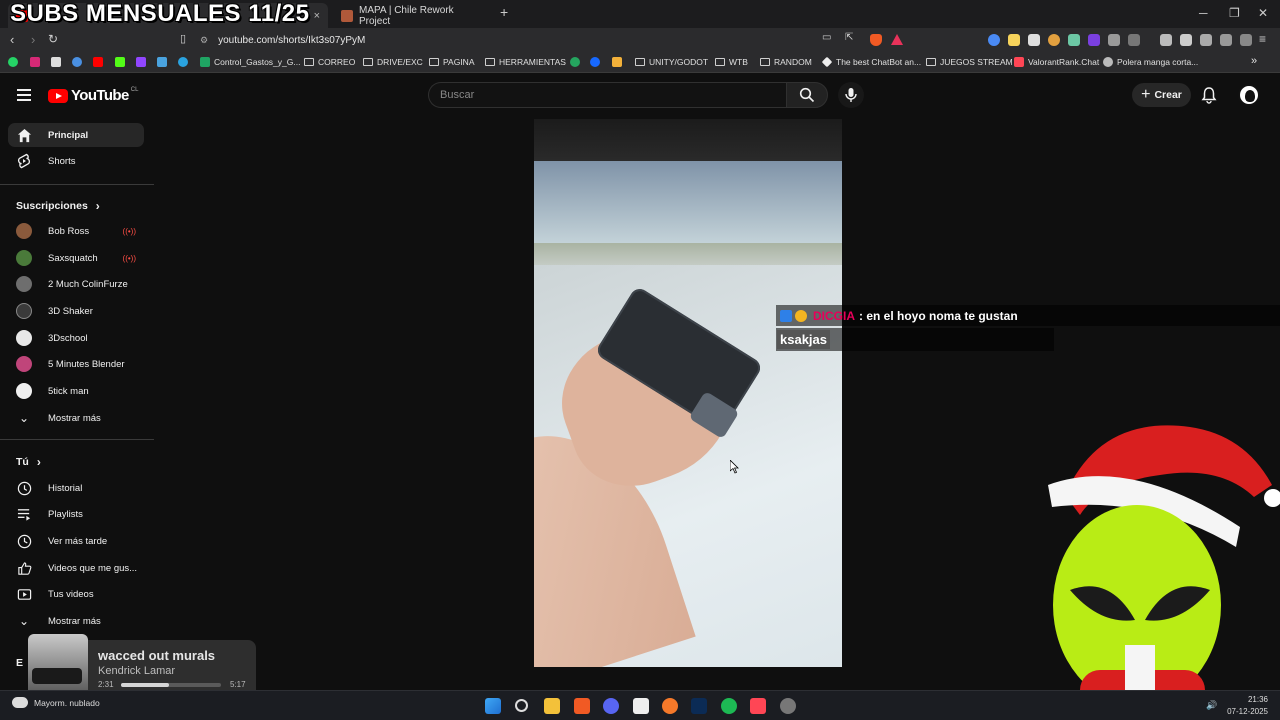 The height and width of the screenshot is (720, 1280). What do you see at coordinates (807, 95) in the screenshot?
I see `search-button` at bounding box center [807, 95].